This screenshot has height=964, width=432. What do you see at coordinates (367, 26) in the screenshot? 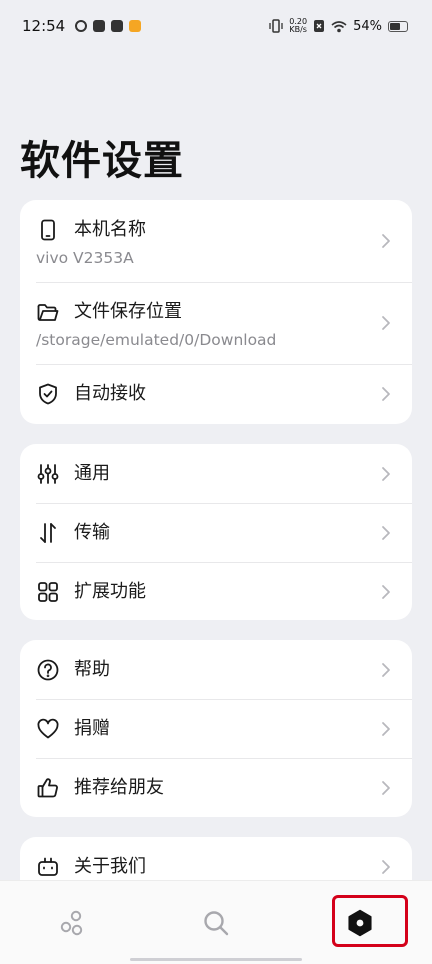
I see `battery-percent: 54%` at bounding box center [367, 26].